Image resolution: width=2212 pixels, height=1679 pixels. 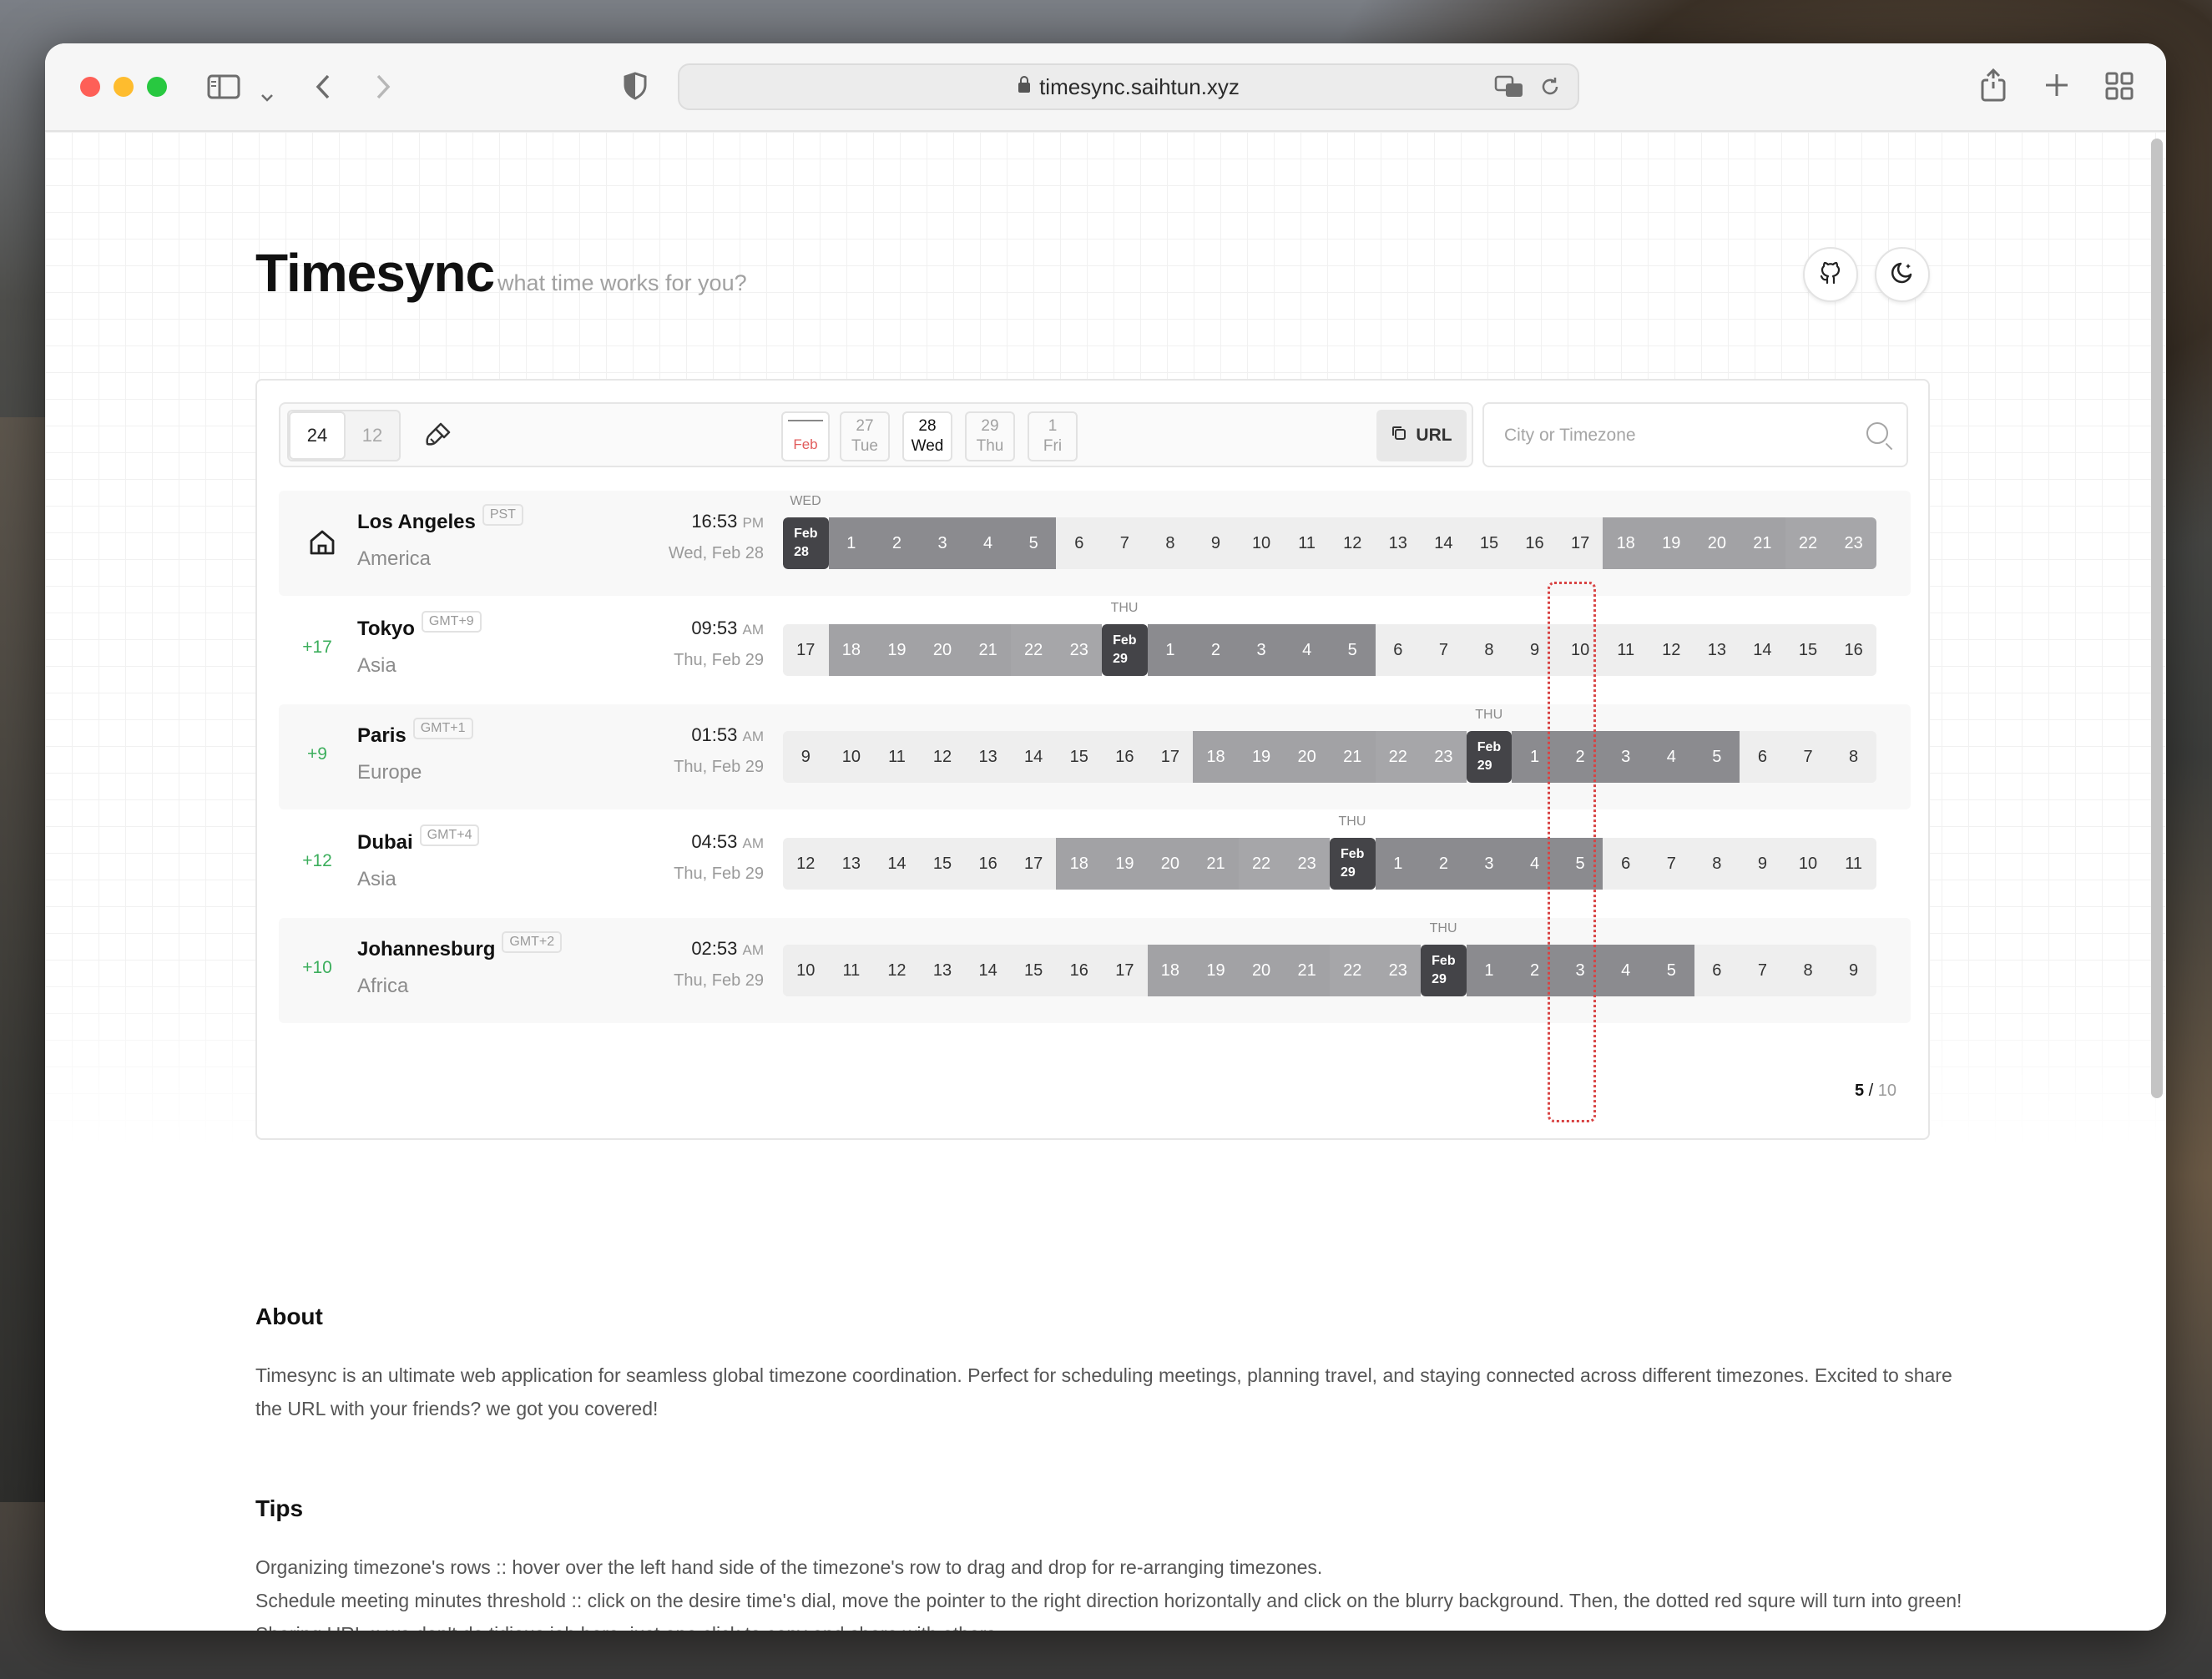 I want to click on reload-icon, so click(x=1550, y=90).